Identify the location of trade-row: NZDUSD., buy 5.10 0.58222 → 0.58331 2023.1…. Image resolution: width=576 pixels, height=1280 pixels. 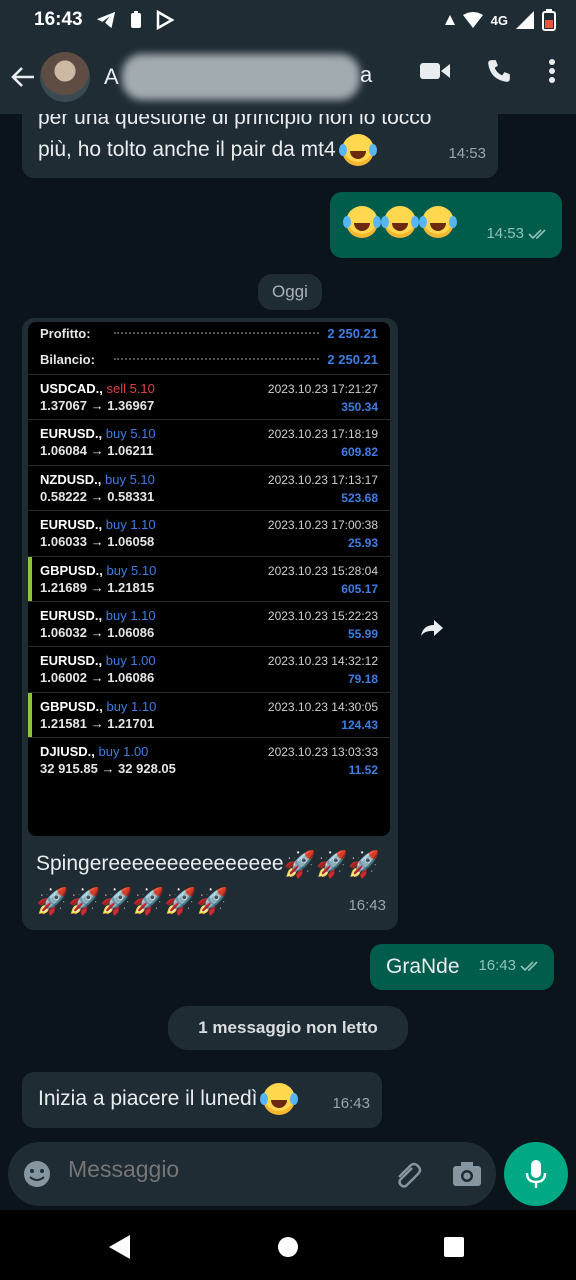
(209, 487).